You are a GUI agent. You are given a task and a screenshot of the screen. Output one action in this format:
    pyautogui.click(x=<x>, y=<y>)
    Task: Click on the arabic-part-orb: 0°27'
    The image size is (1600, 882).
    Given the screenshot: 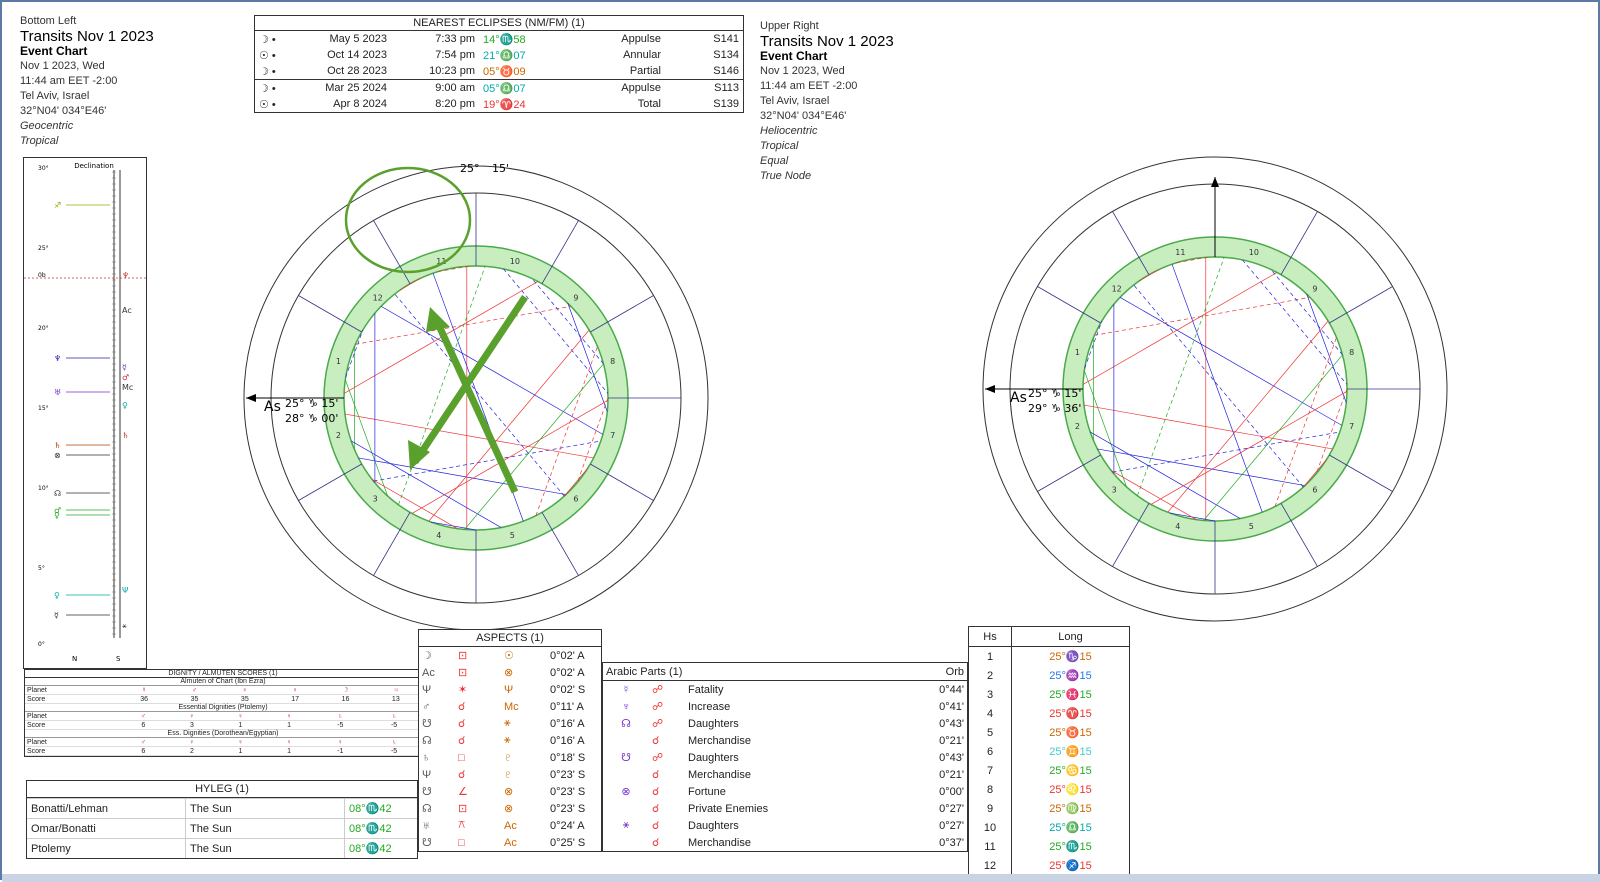 What is the action you would take?
    pyautogui.click(x=951, y=808)
    